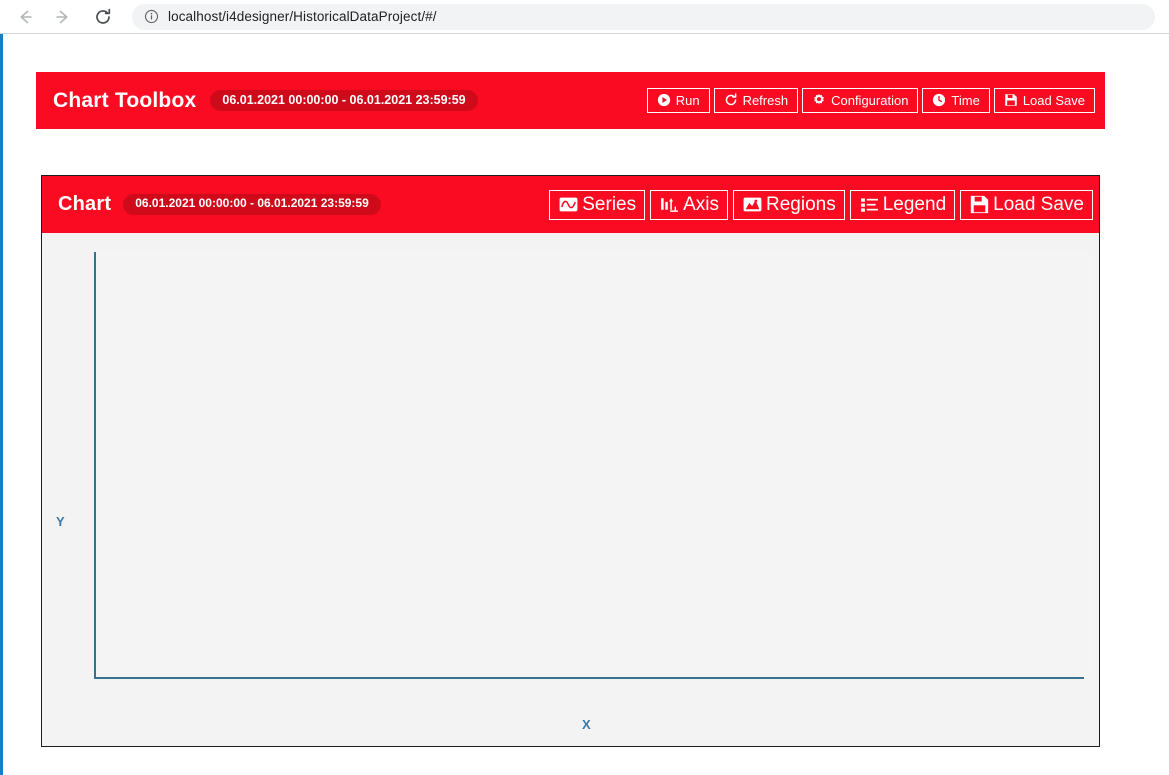 This screenshot has width=1169, height=775. What do you see at coordinates (589, 678) in the screenshot?
I see `x-axis-line` at bounding box center [589, 678].